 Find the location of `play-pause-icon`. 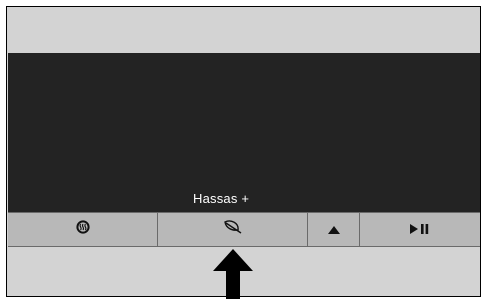

play-pause-icon is located at coordinates (420, 230).